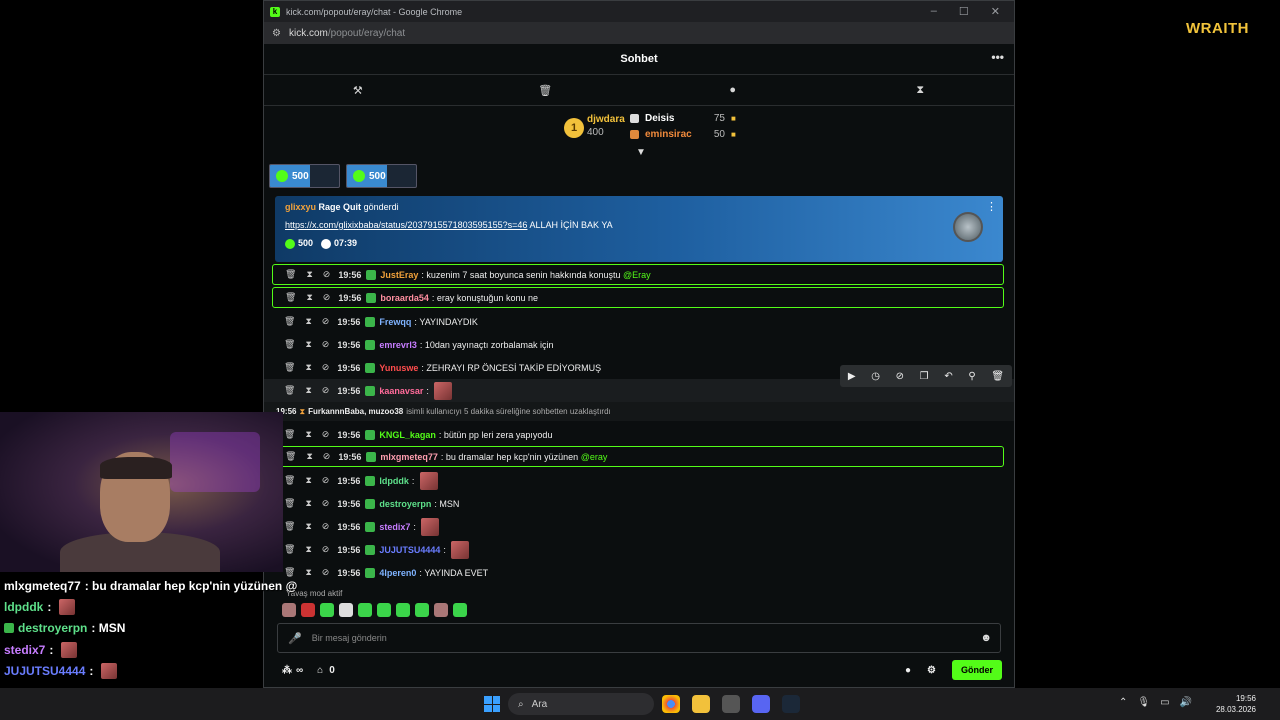 The height and width of the screenshot is (720, 1280). What do you see at coordinates (852, 376) in the screenshot?
I see `play-icon: ▶` at bounding box center [852, 376].